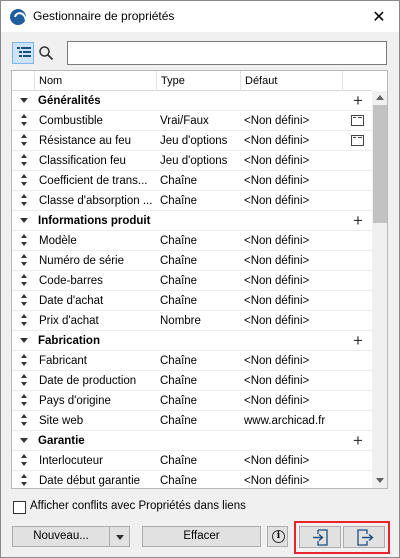 Image resolution: width=400 pixels, height=558 pixels. I want to click on table-row: Fabricant Chaîne <Non défini>, so click(192, 361).